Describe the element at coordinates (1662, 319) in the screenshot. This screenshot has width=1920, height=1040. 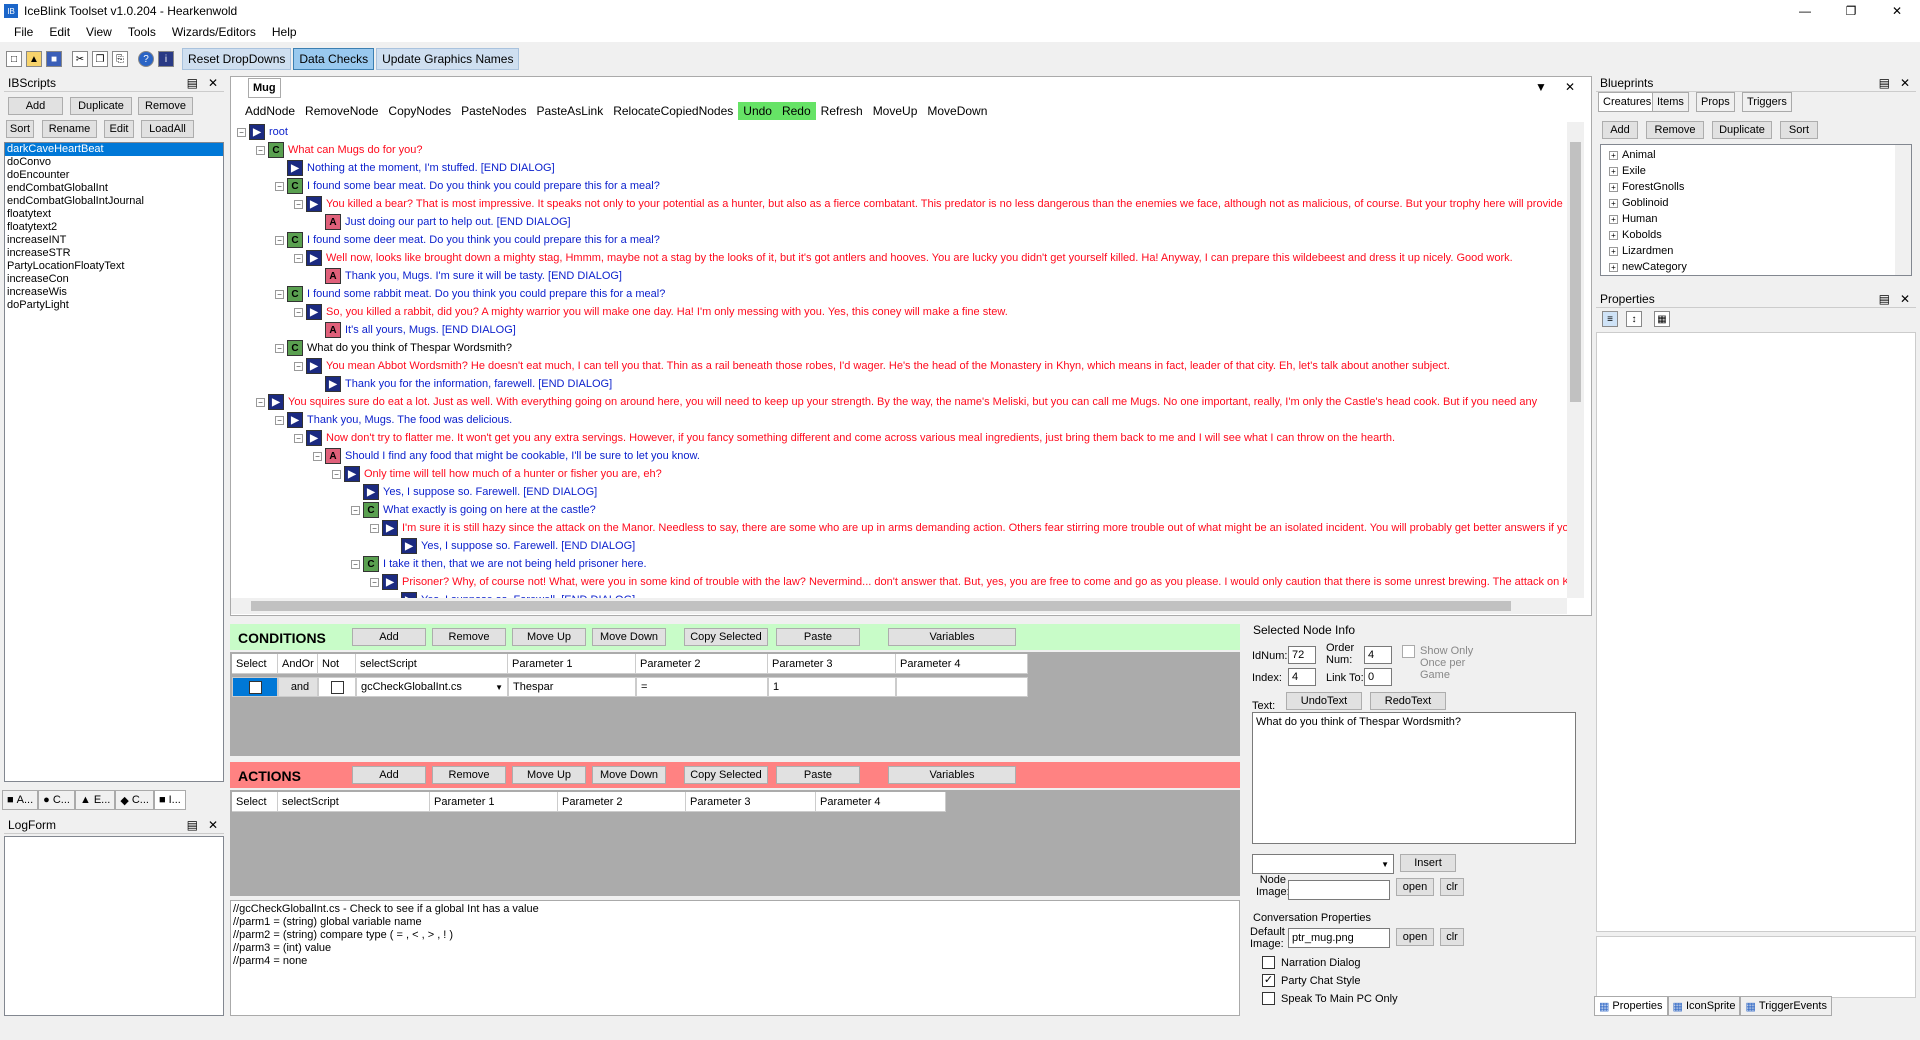
I see `property-pages-icon: ▦` at that location.